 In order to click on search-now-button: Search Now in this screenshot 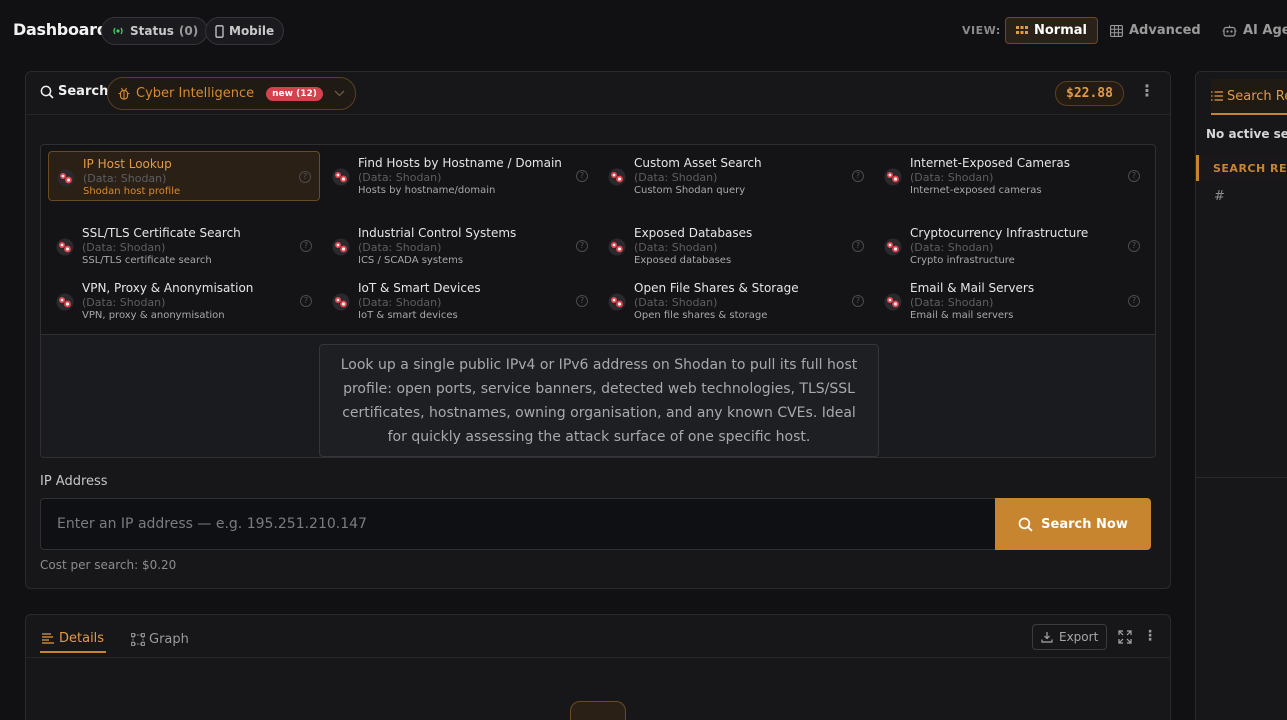, I will do `click(1073, 524)`.